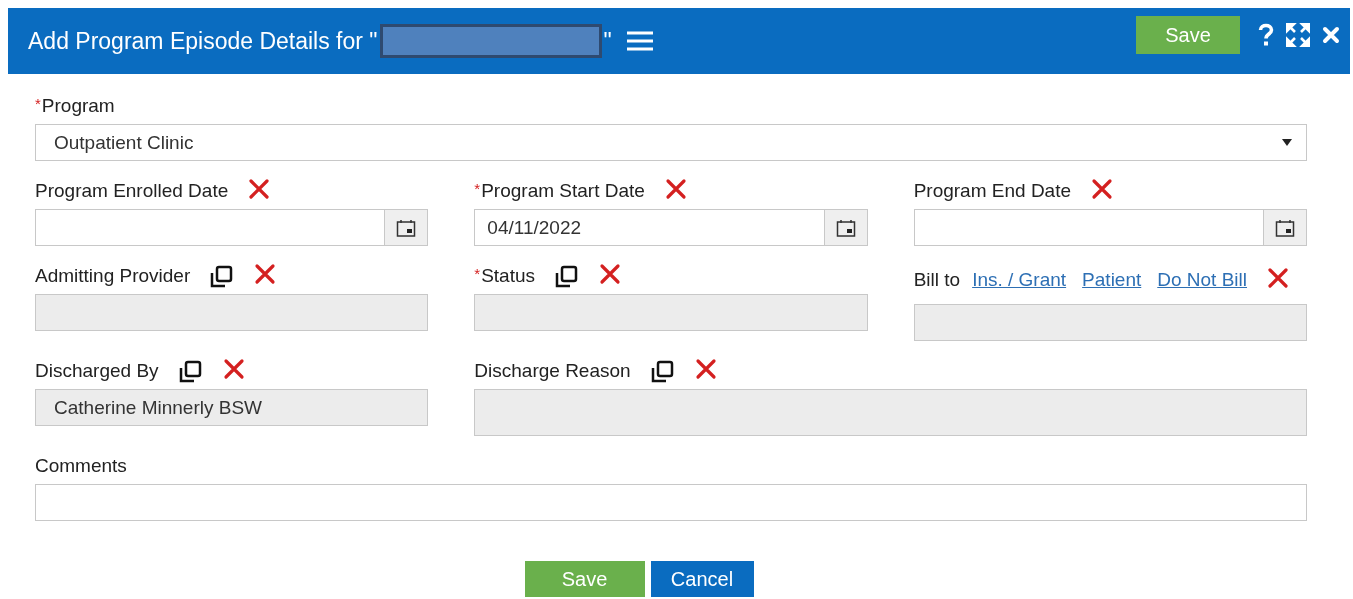 This screenshot has height=599, width=1353. What do you see at coordinates (992, 191) in the screenshot?
I see `field-label: Program End Date` at bounding box center [992, 191].